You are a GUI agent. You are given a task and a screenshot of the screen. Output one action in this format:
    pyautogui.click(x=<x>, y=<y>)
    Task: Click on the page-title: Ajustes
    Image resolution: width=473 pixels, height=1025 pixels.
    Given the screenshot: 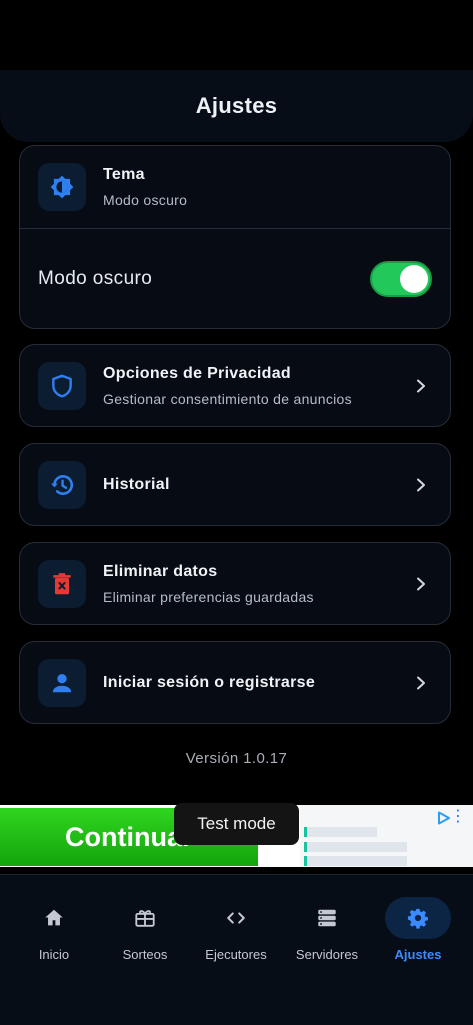 What is the action you would take?
    pyautogui.click(x=236, y=105)
    